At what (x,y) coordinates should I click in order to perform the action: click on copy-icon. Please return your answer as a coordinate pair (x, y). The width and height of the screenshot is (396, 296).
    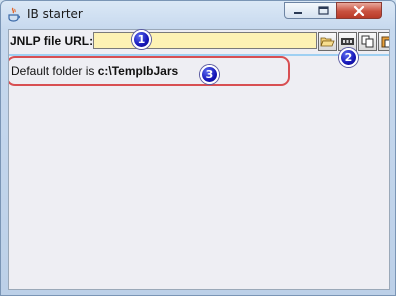
    Looking at the image, I should click on (367, 41).